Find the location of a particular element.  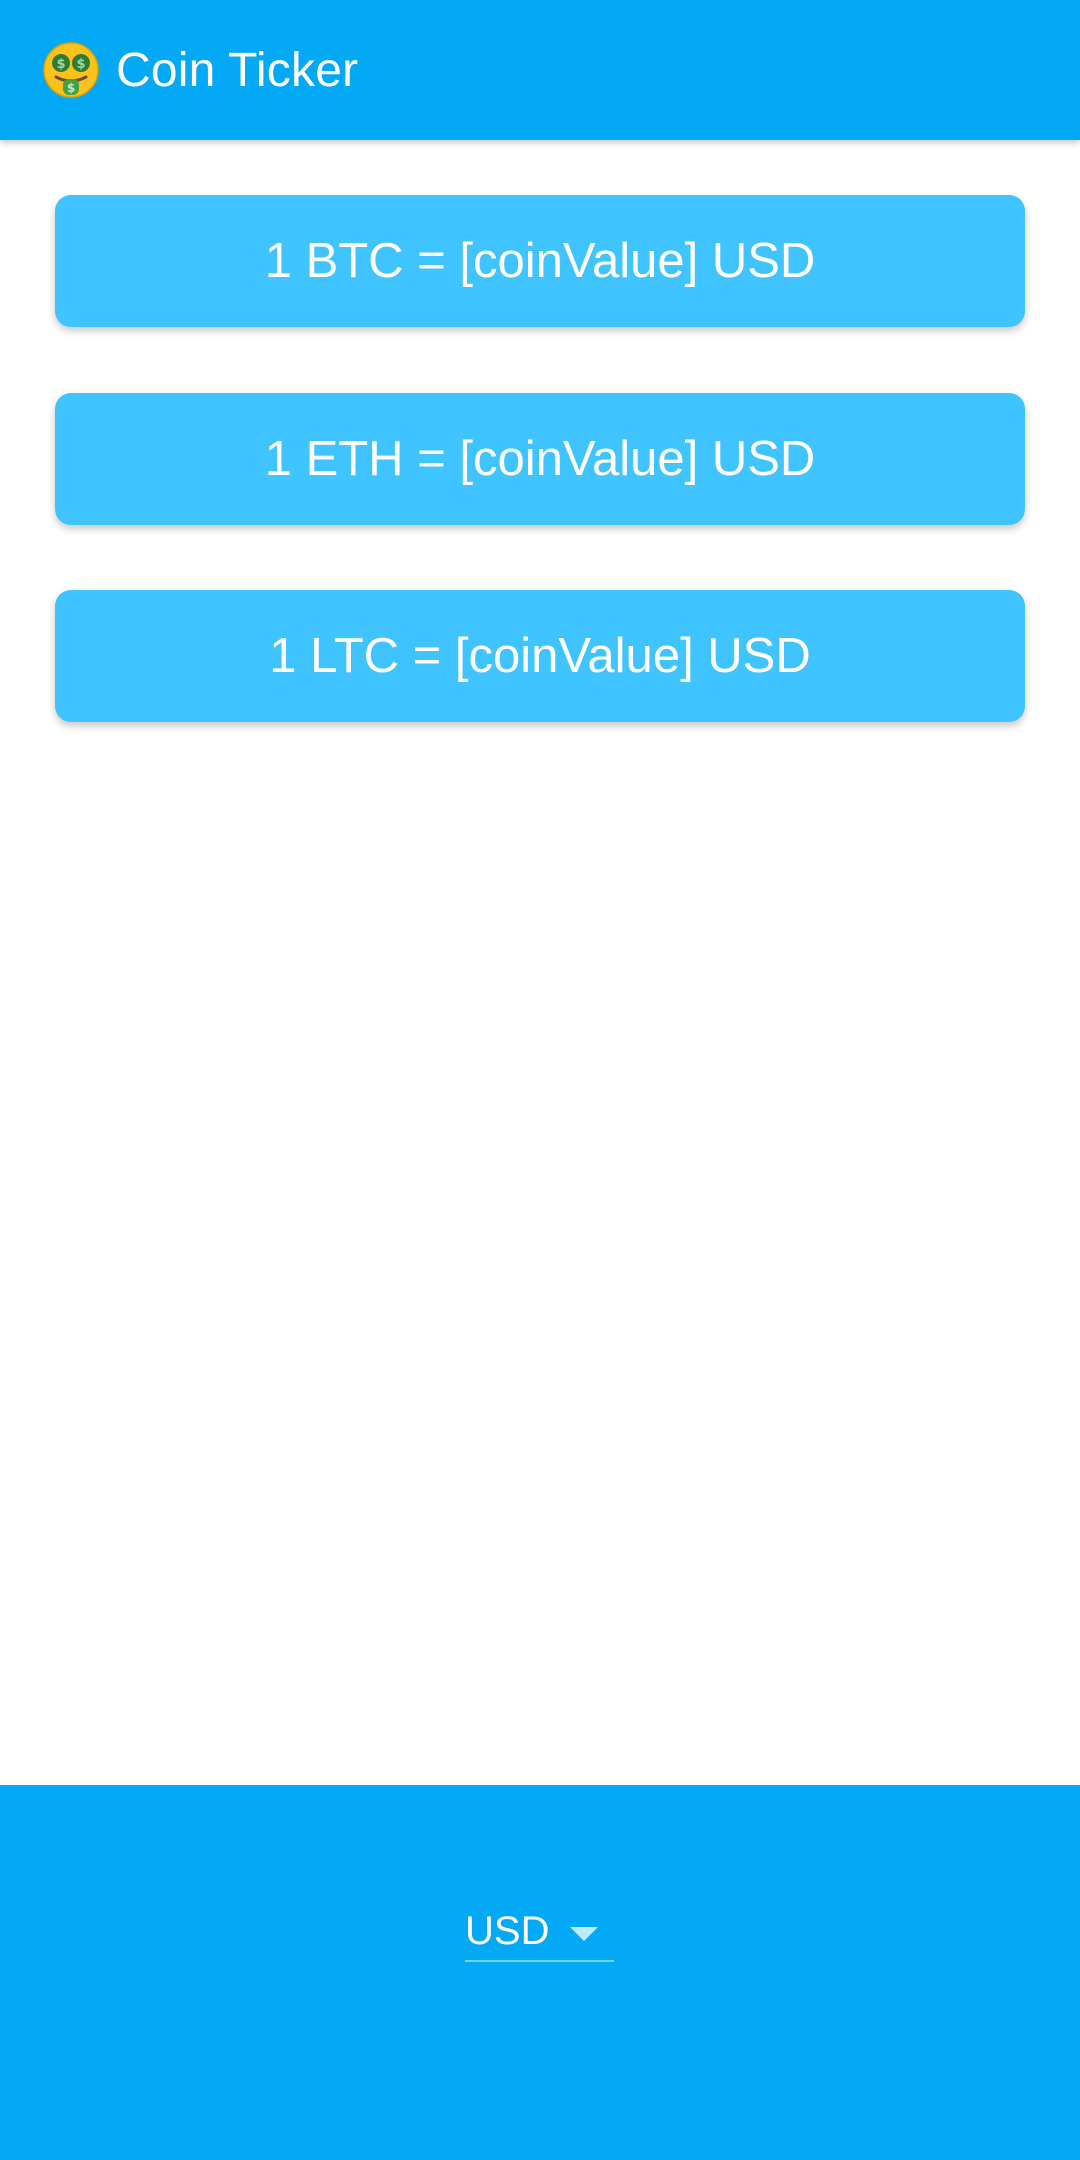

app-bar: $ $ $ Coin Ticker is located at coordinates (540, 70).